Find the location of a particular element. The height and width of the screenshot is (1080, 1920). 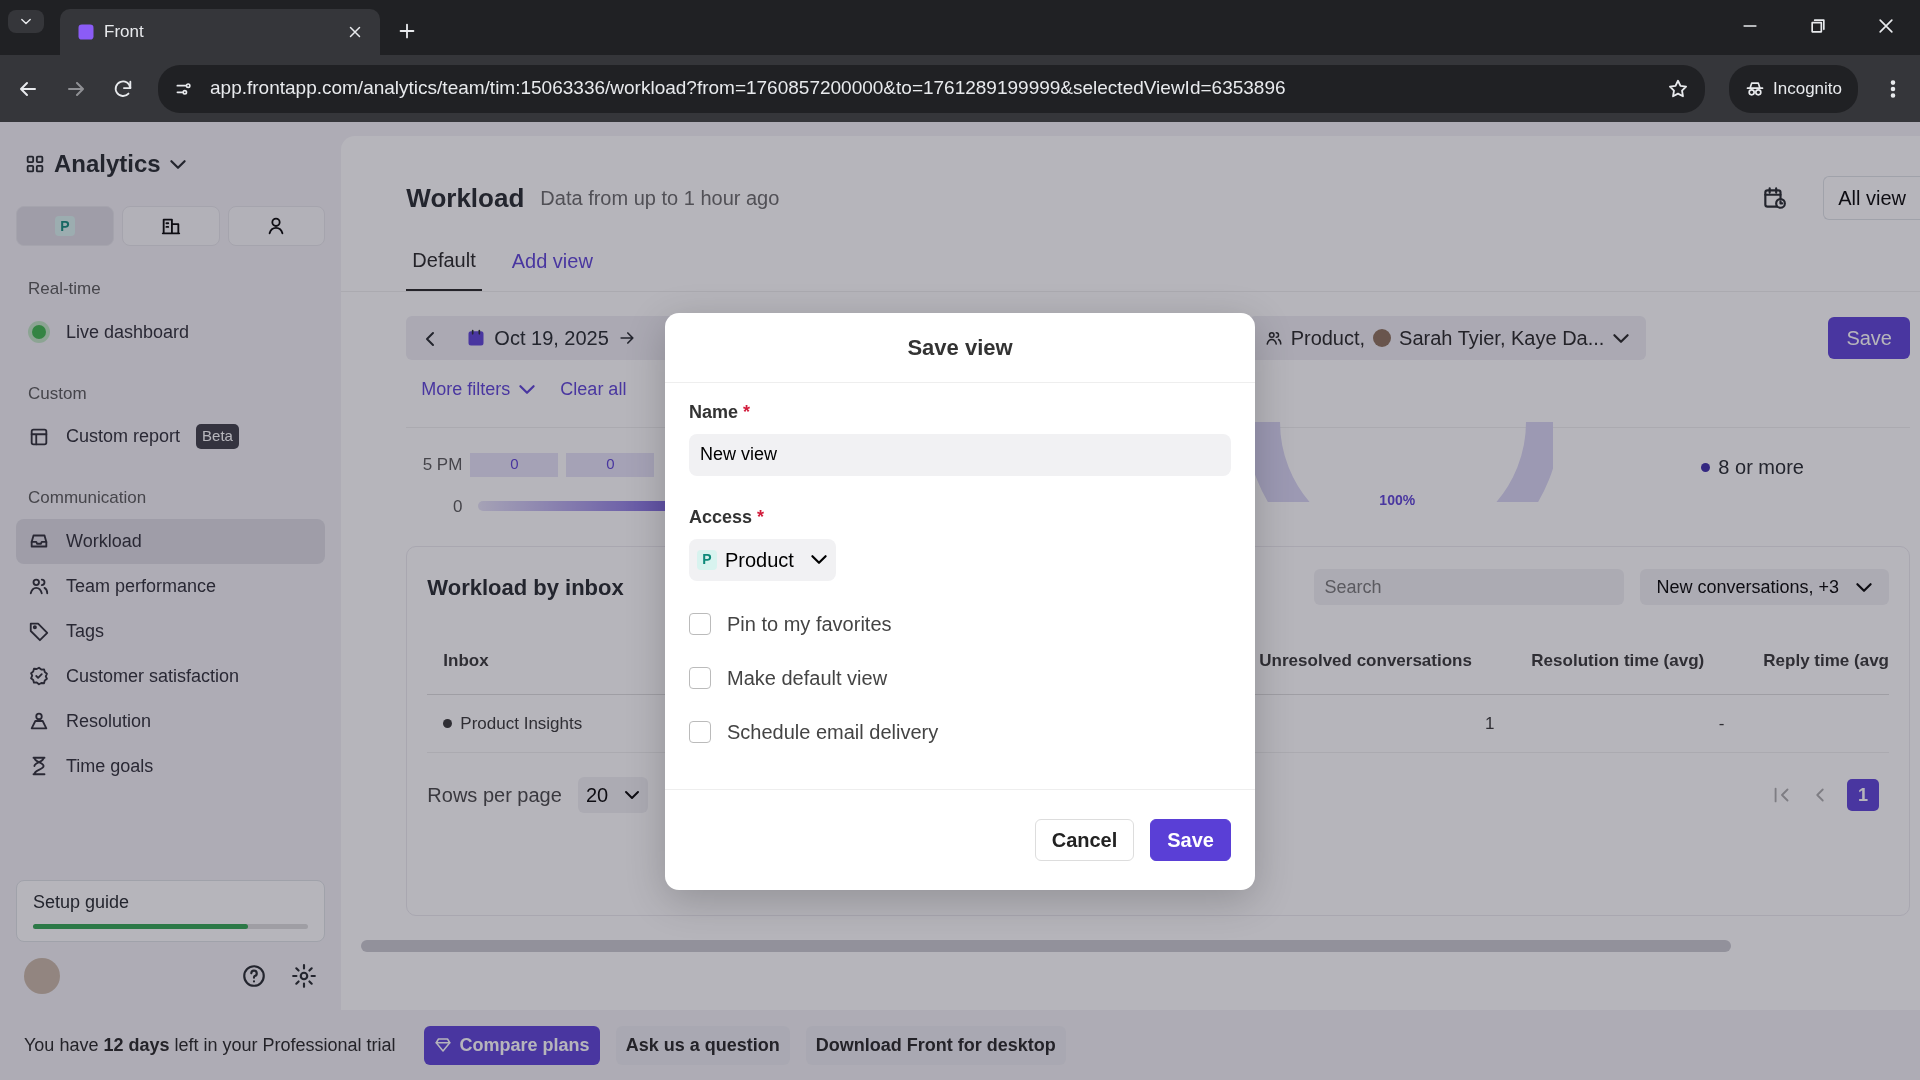

sidebar-item: Team performance is located at coordinates (171, 586).